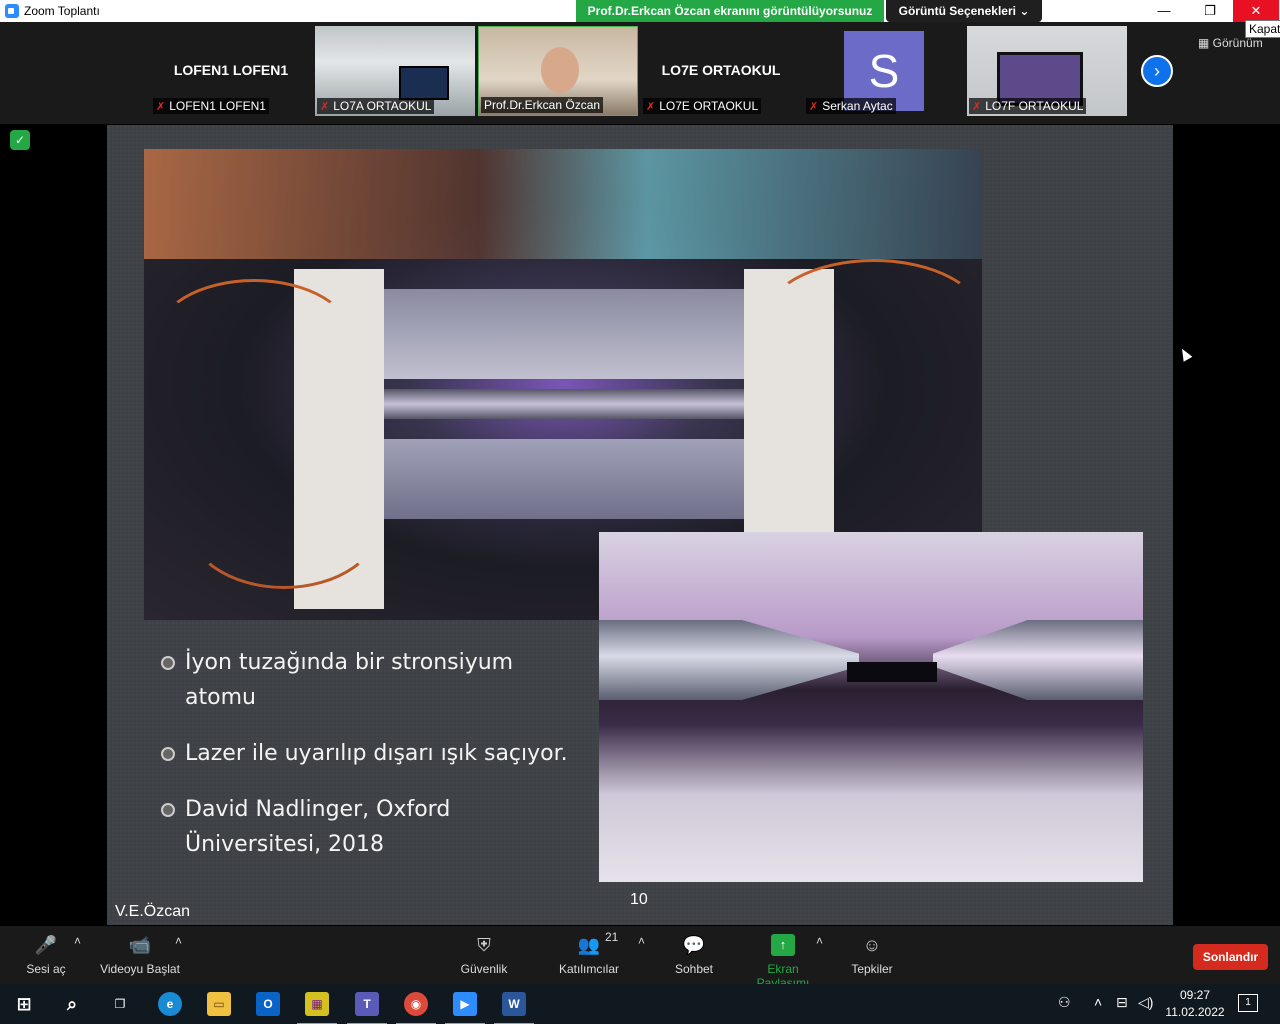 The height and width of the screenshot is (1024, 1280). Describe the element at coordinates (589, 945) in the screenshot. I see `participants-icon: 👥` at that location.